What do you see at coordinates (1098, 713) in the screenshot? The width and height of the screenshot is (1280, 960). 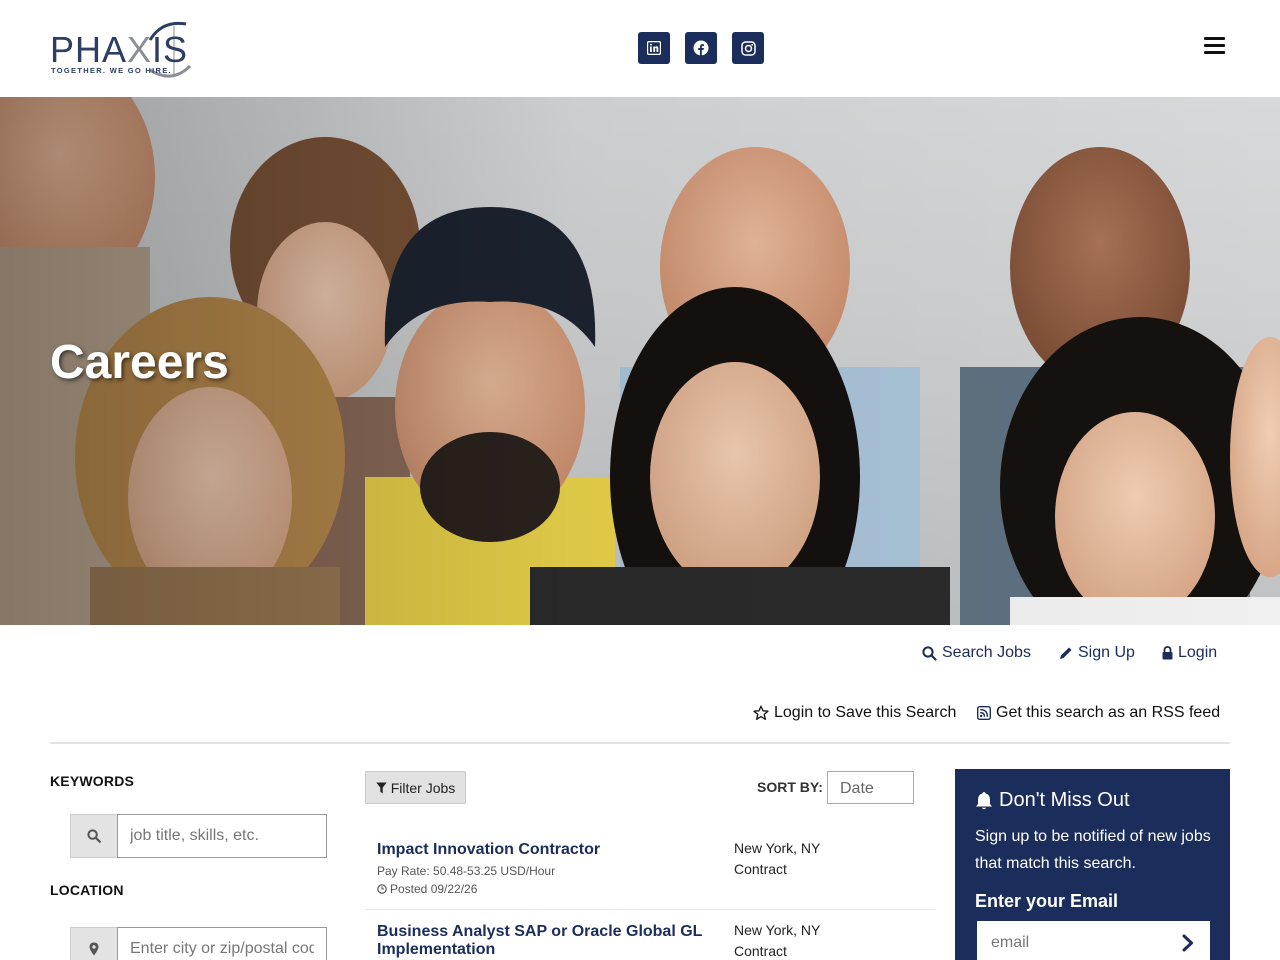 I see `rss-feed-link: Get this search as an RSS feed` at bounding box center [1098, 713].